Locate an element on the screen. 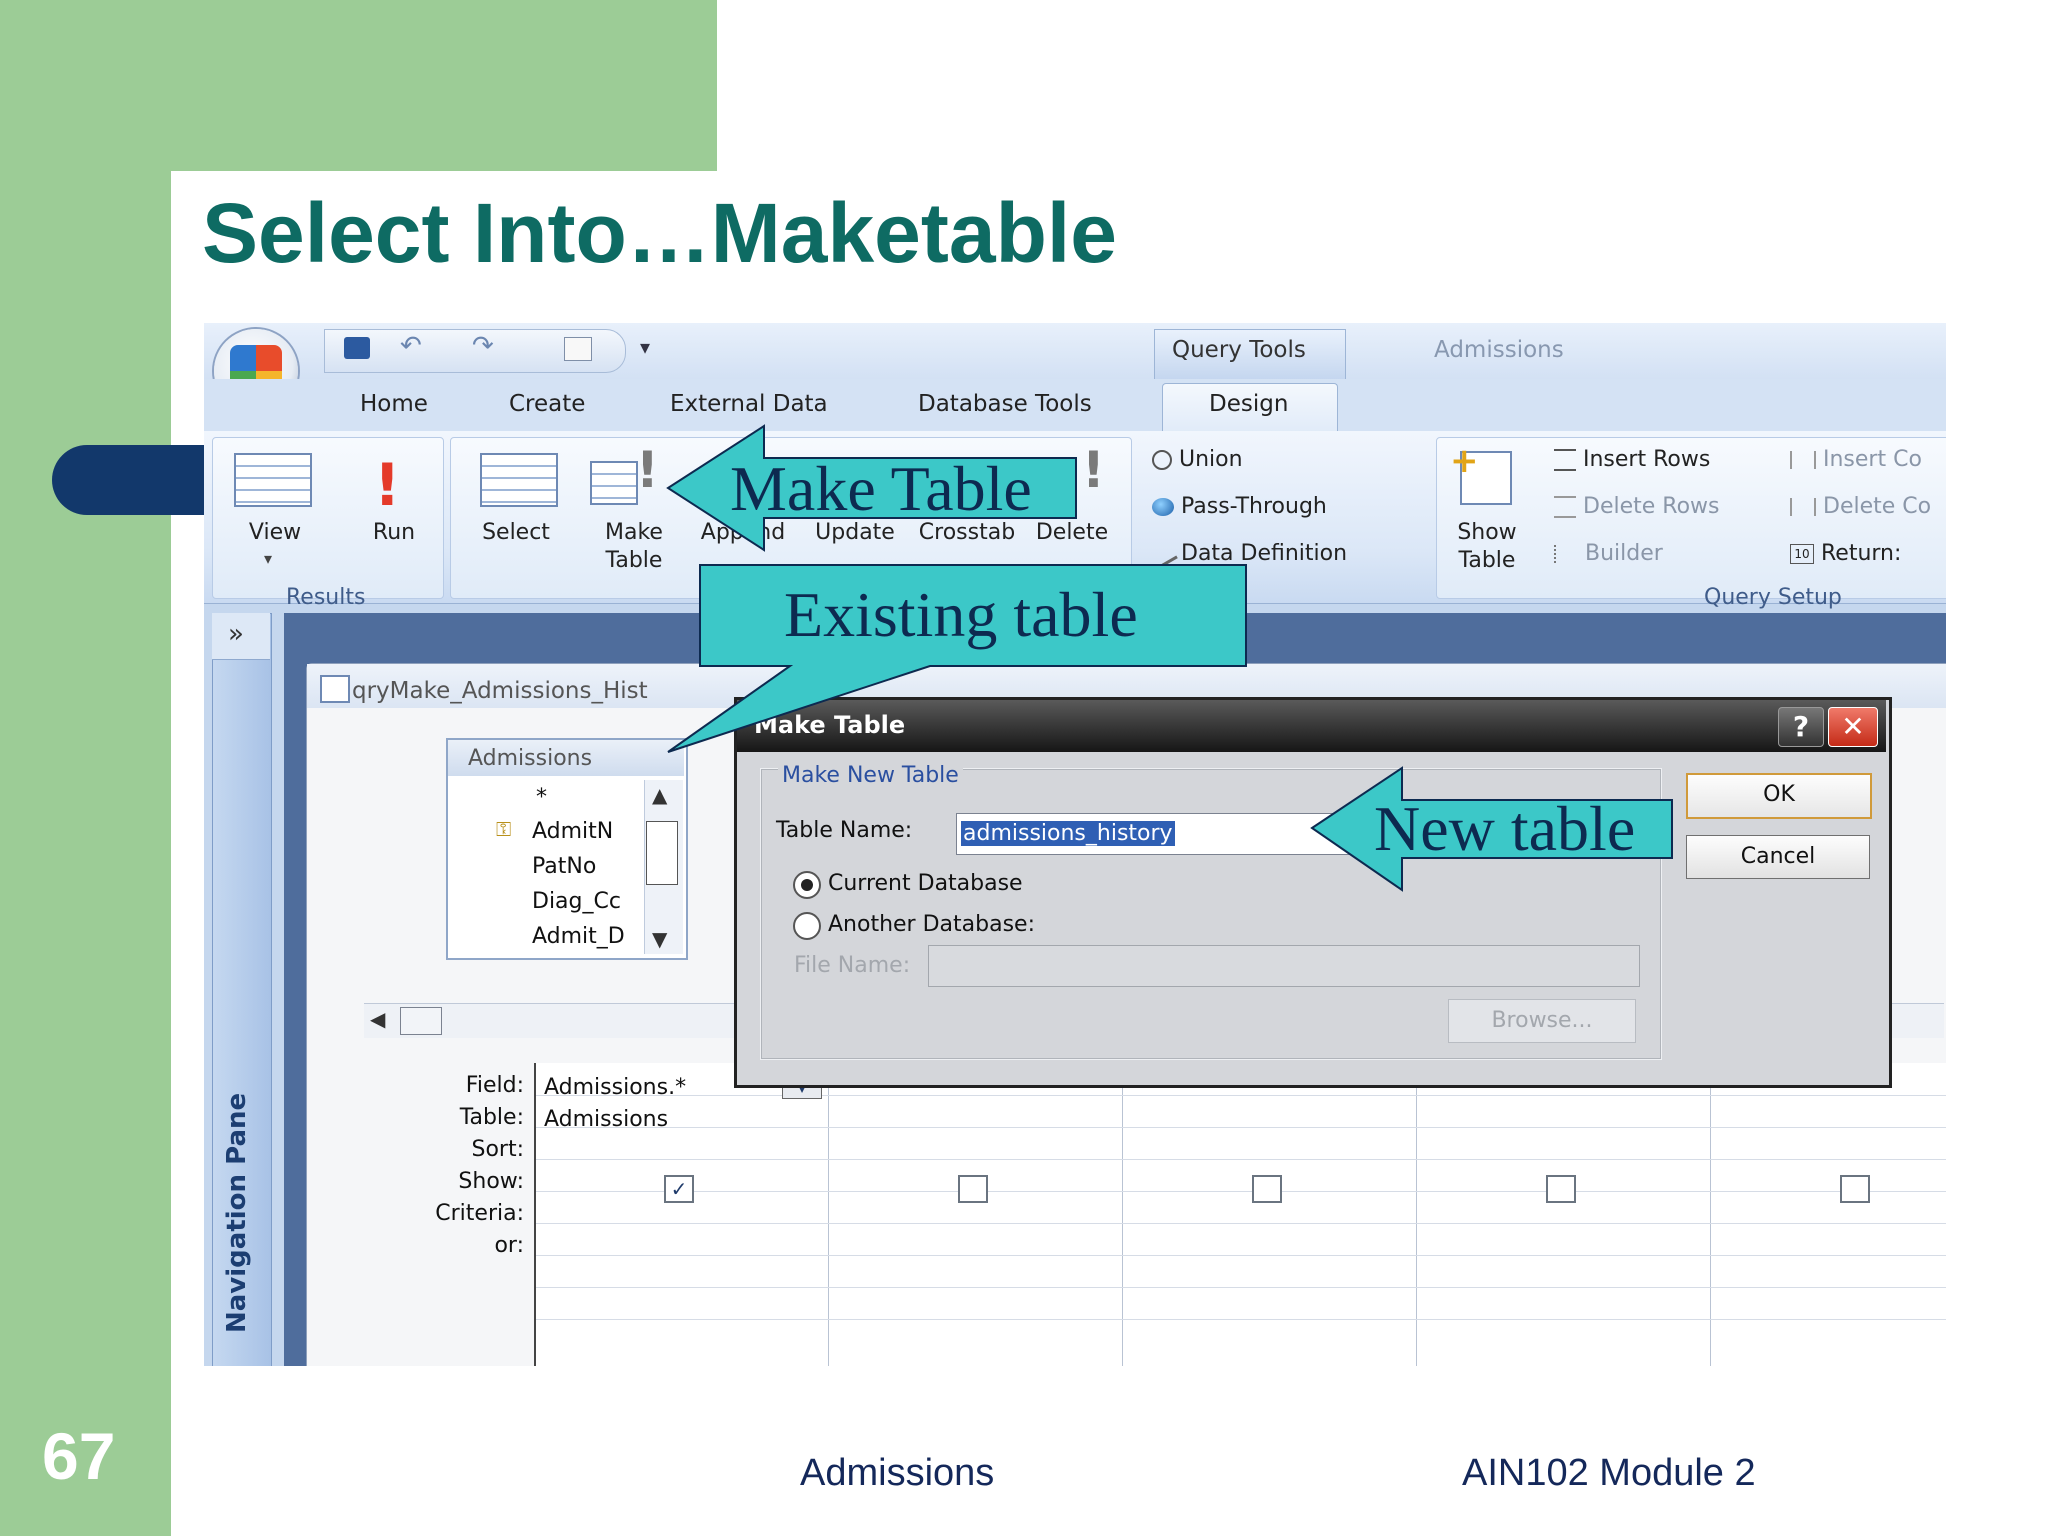 The image size is (2048, 1536). callout-layer is located at coordinates (1169, 658).